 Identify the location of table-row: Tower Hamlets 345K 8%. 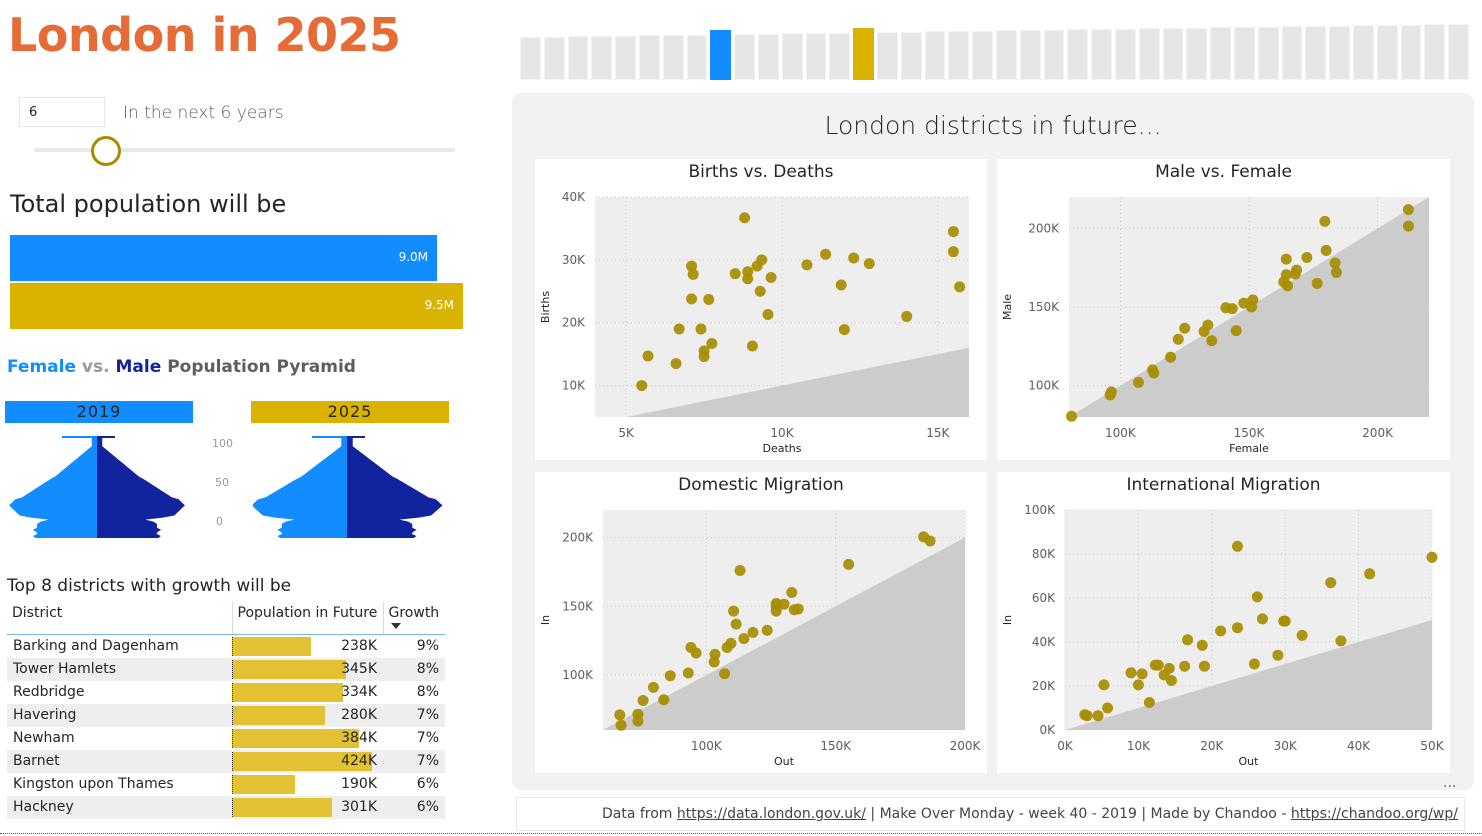
(226, 669).